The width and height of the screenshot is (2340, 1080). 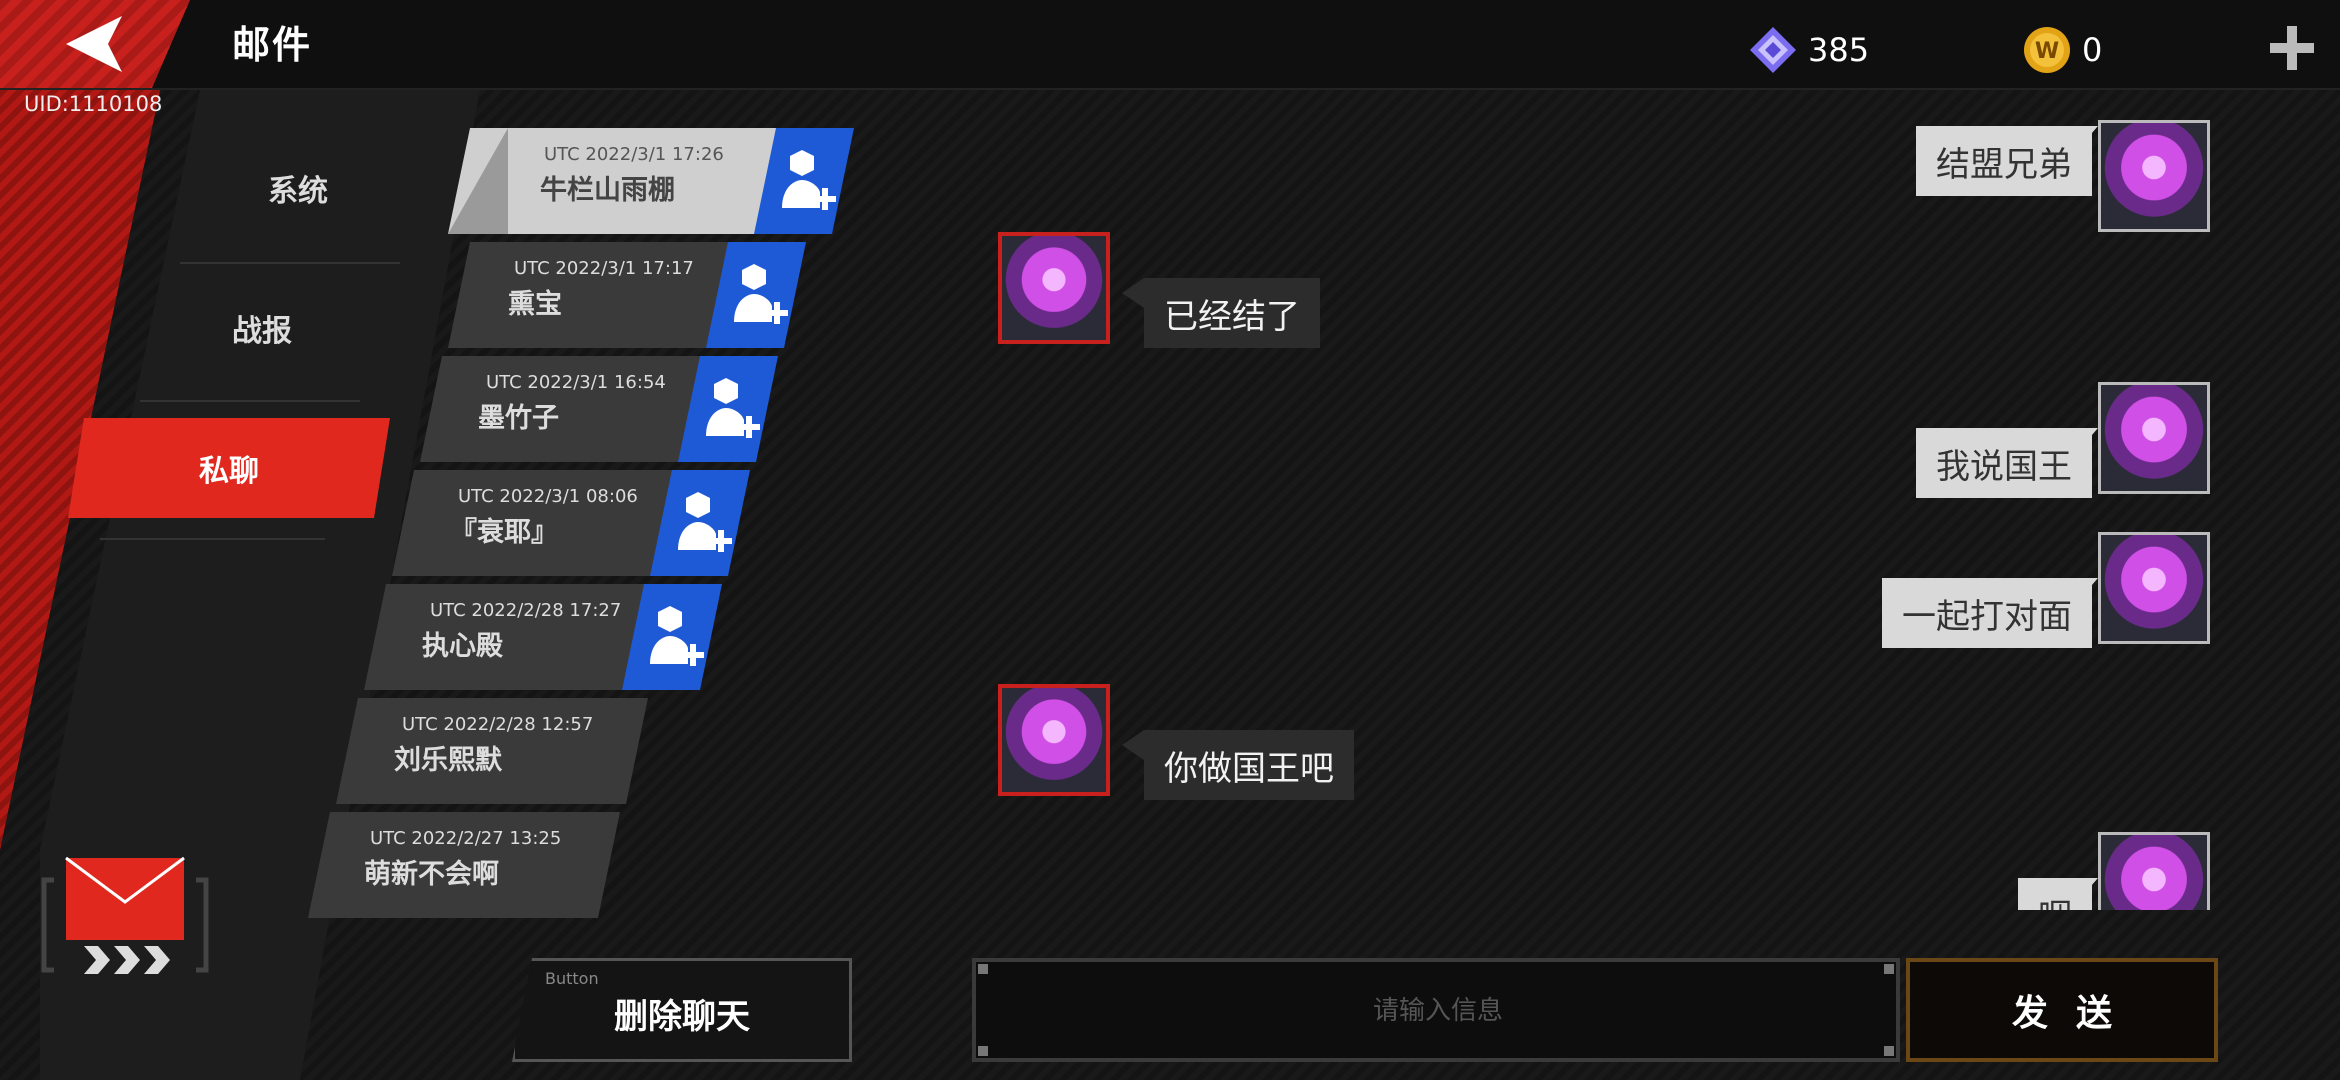 What do you see at coordinates (2055, 900) in the screenshot?
I see `message-text: 咽` at bounding box center [2055, 900].